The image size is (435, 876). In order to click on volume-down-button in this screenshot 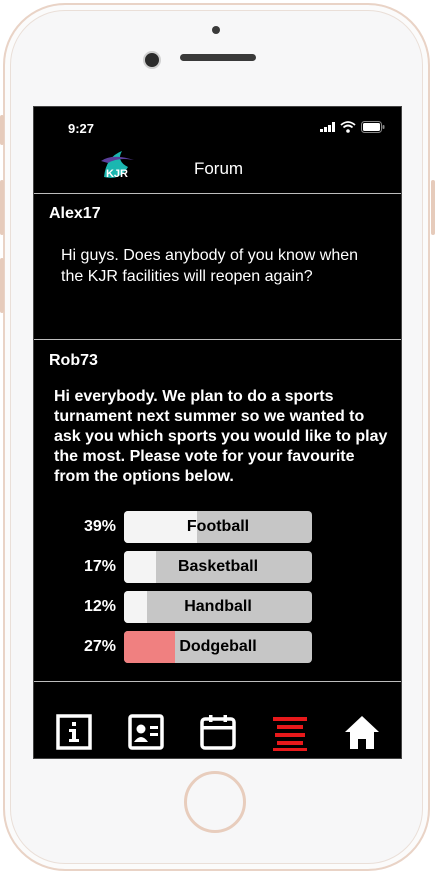, I will do `click(2, 285)`.